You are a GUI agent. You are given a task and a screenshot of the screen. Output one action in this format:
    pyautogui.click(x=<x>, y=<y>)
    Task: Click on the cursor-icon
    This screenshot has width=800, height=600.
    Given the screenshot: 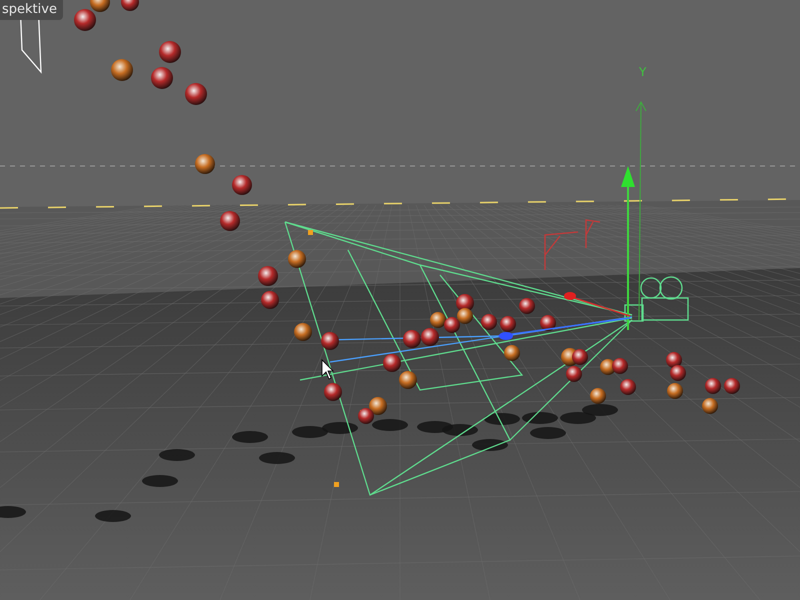 What is the action you would take?
    pyautogui.click(x=328, y=369)
    